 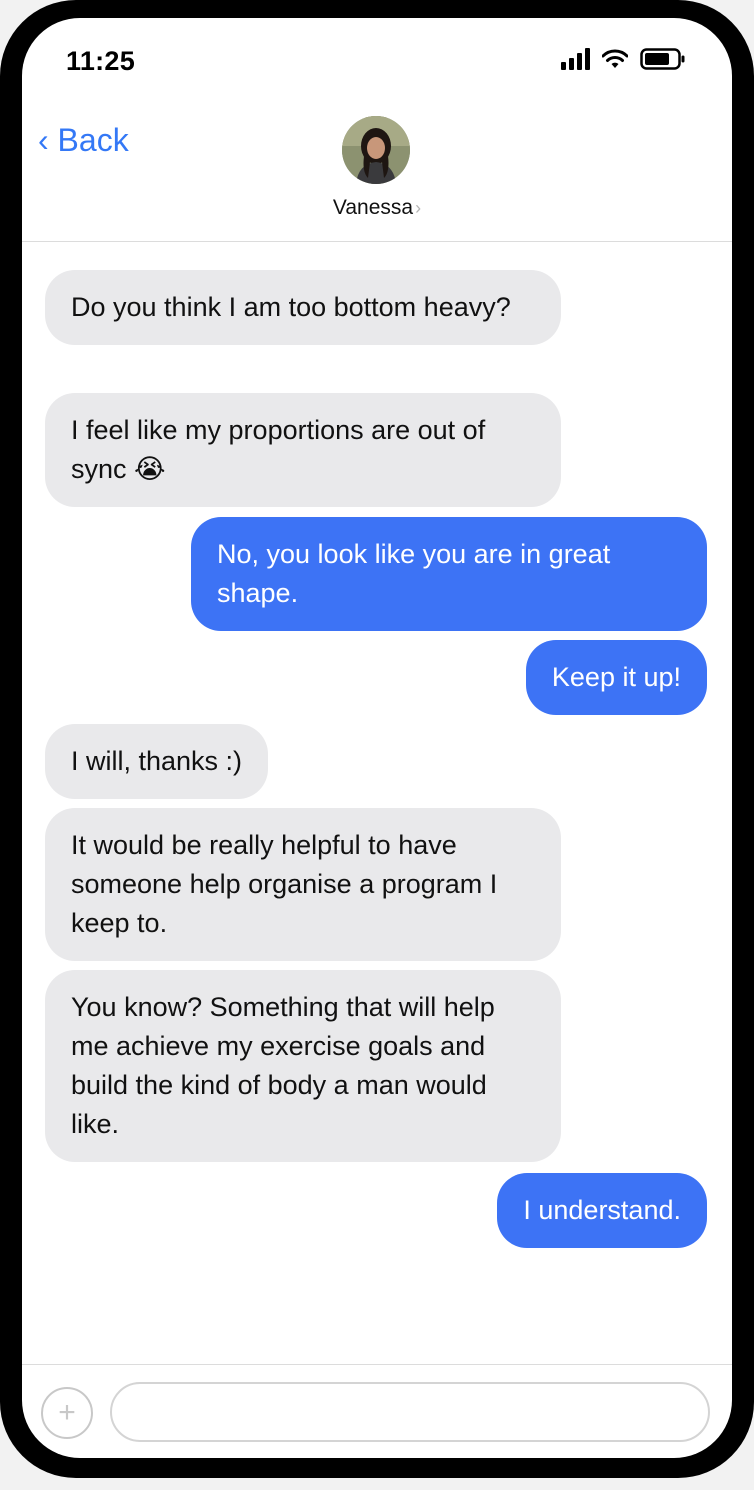 I want to click on status-icons, so click(x=623, y=59).